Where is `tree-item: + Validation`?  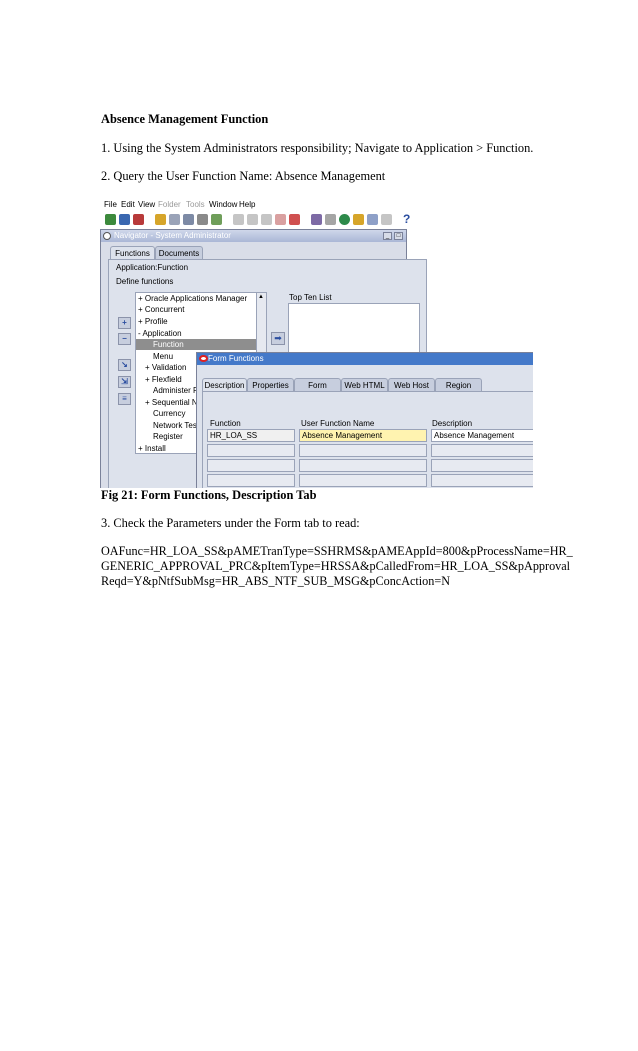
tree-item: + Validation is located at coordinates (165, 367).